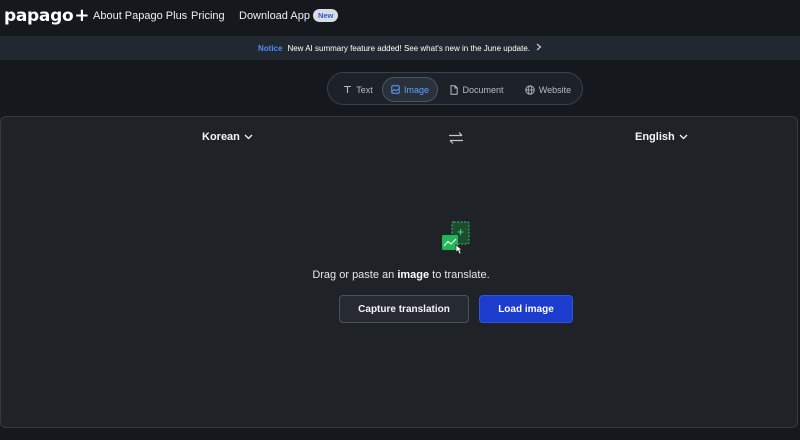 This screenshot has width=800, height=440. I want to click on papago-logo: papago +, so click(47, 16).